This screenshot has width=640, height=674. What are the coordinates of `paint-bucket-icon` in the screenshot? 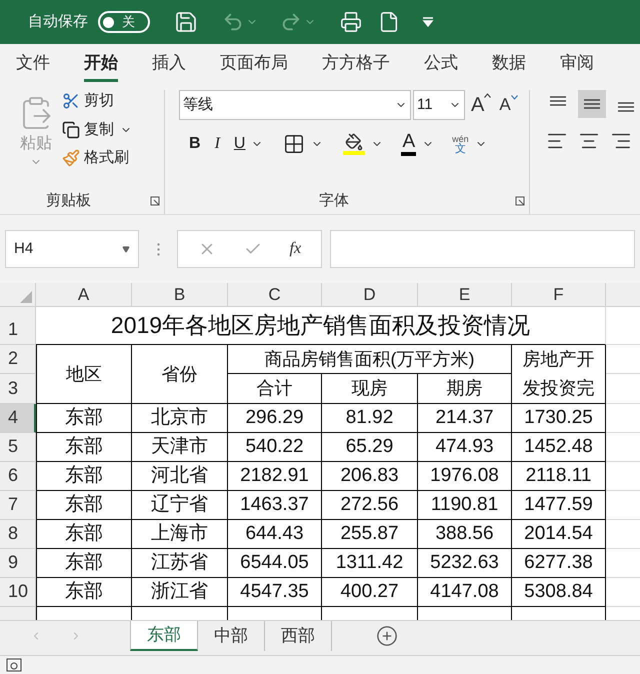 It's located at (354, 142).